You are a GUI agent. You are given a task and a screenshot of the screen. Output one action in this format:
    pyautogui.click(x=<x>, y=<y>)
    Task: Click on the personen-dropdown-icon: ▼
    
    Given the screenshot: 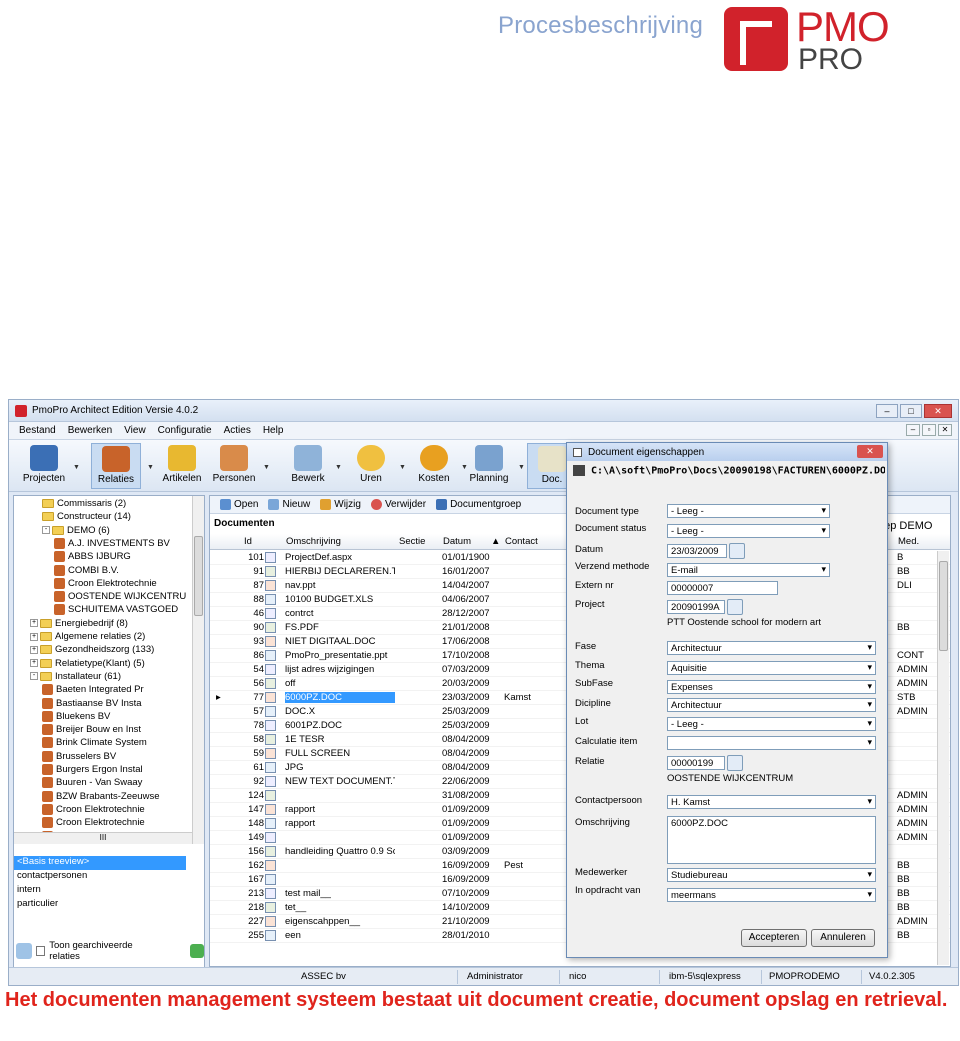 What is the action you would take?
    pyautogui.click(x=266, y=467)
    